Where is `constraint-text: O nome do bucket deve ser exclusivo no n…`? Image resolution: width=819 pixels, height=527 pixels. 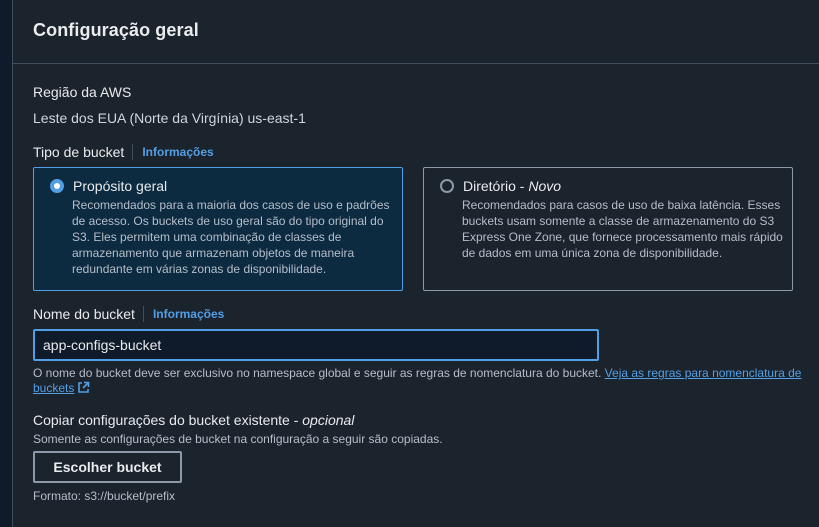 constraint-text: O nome do bucket deve ser exclusivo no n… is located at coordinates (319, 373).